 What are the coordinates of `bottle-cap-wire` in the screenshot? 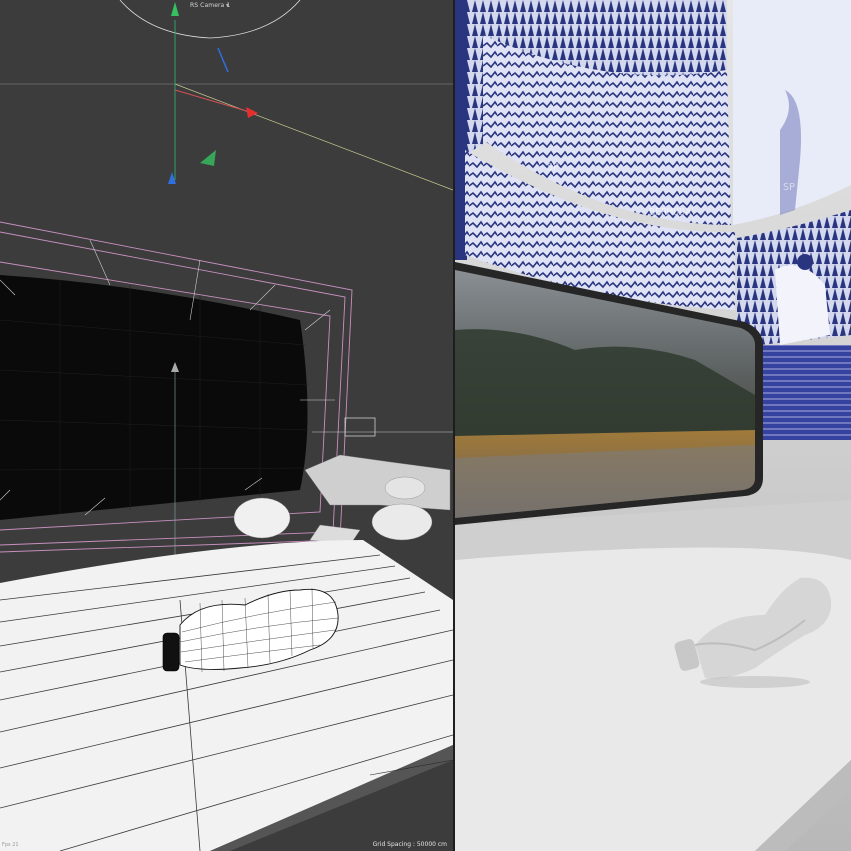 It's located at (171, 652).